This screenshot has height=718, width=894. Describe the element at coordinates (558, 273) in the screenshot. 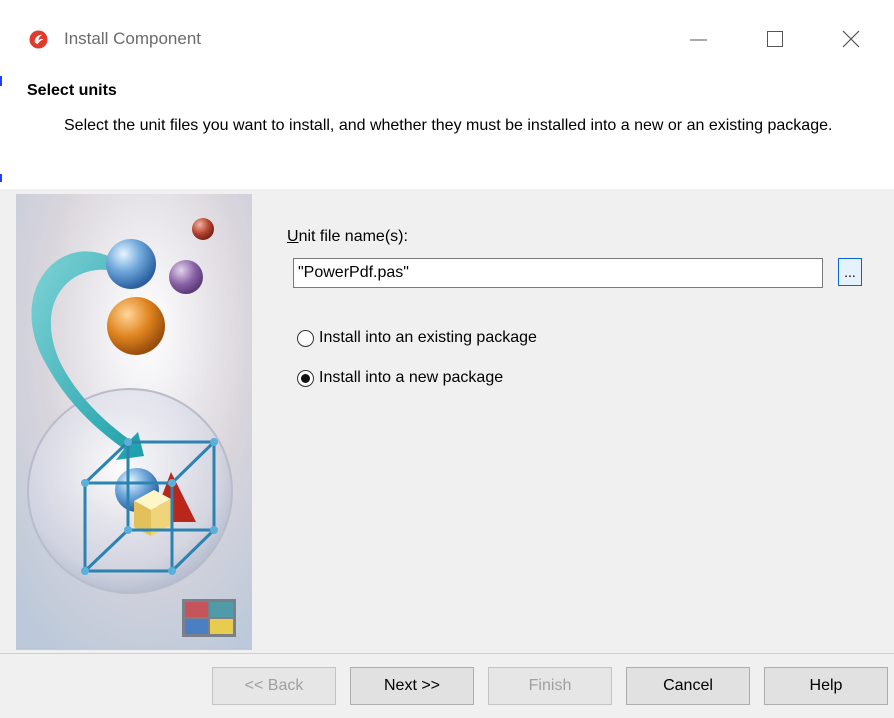

I see `unit-file-input` at that location.